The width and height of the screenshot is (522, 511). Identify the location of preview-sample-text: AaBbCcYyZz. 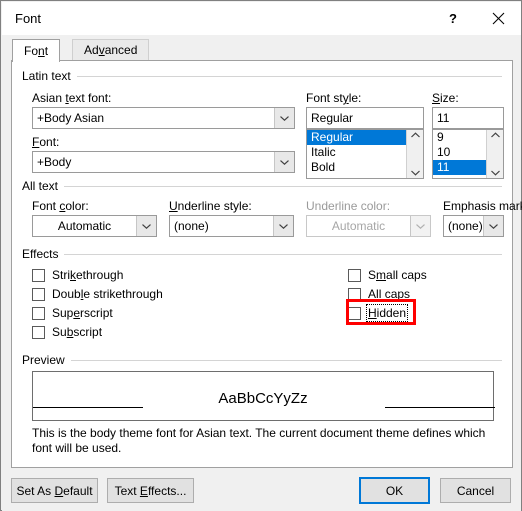
(263, 398).